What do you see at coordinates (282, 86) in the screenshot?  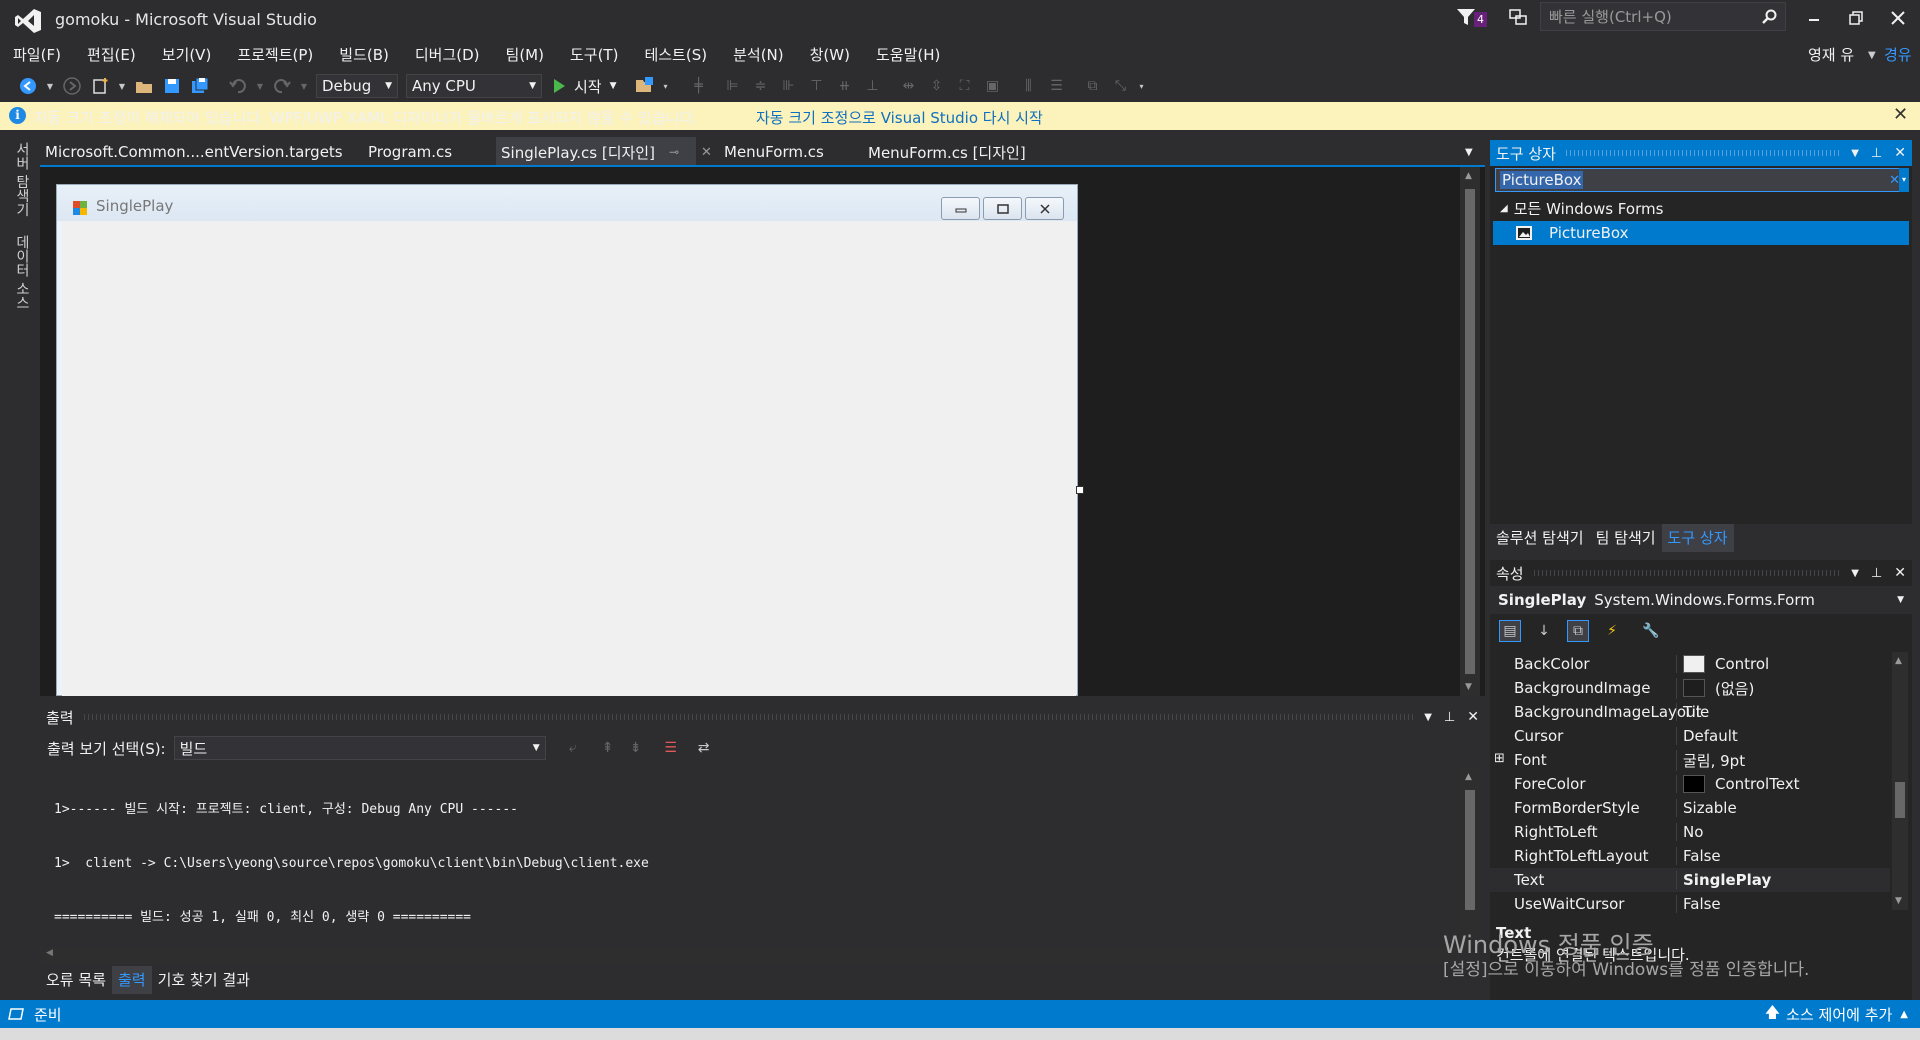 I see `redo-icon` at bounding box center [282, 86].